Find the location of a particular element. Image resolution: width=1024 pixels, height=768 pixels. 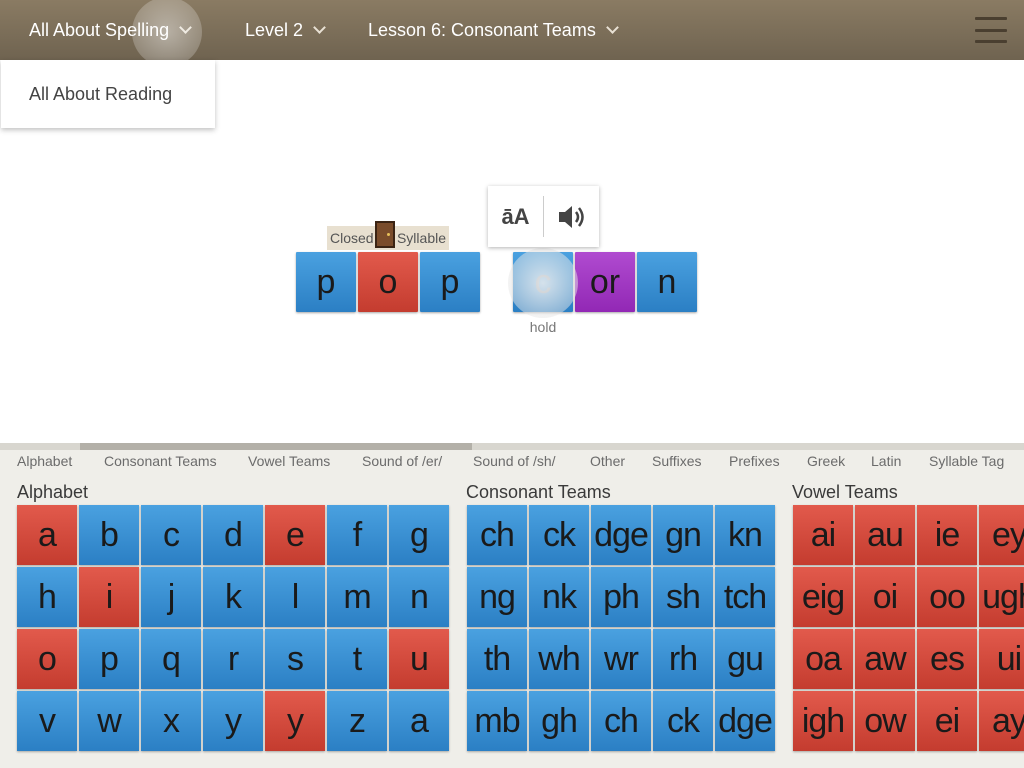

letter-tile: kn is located at coordinates (745, 535).